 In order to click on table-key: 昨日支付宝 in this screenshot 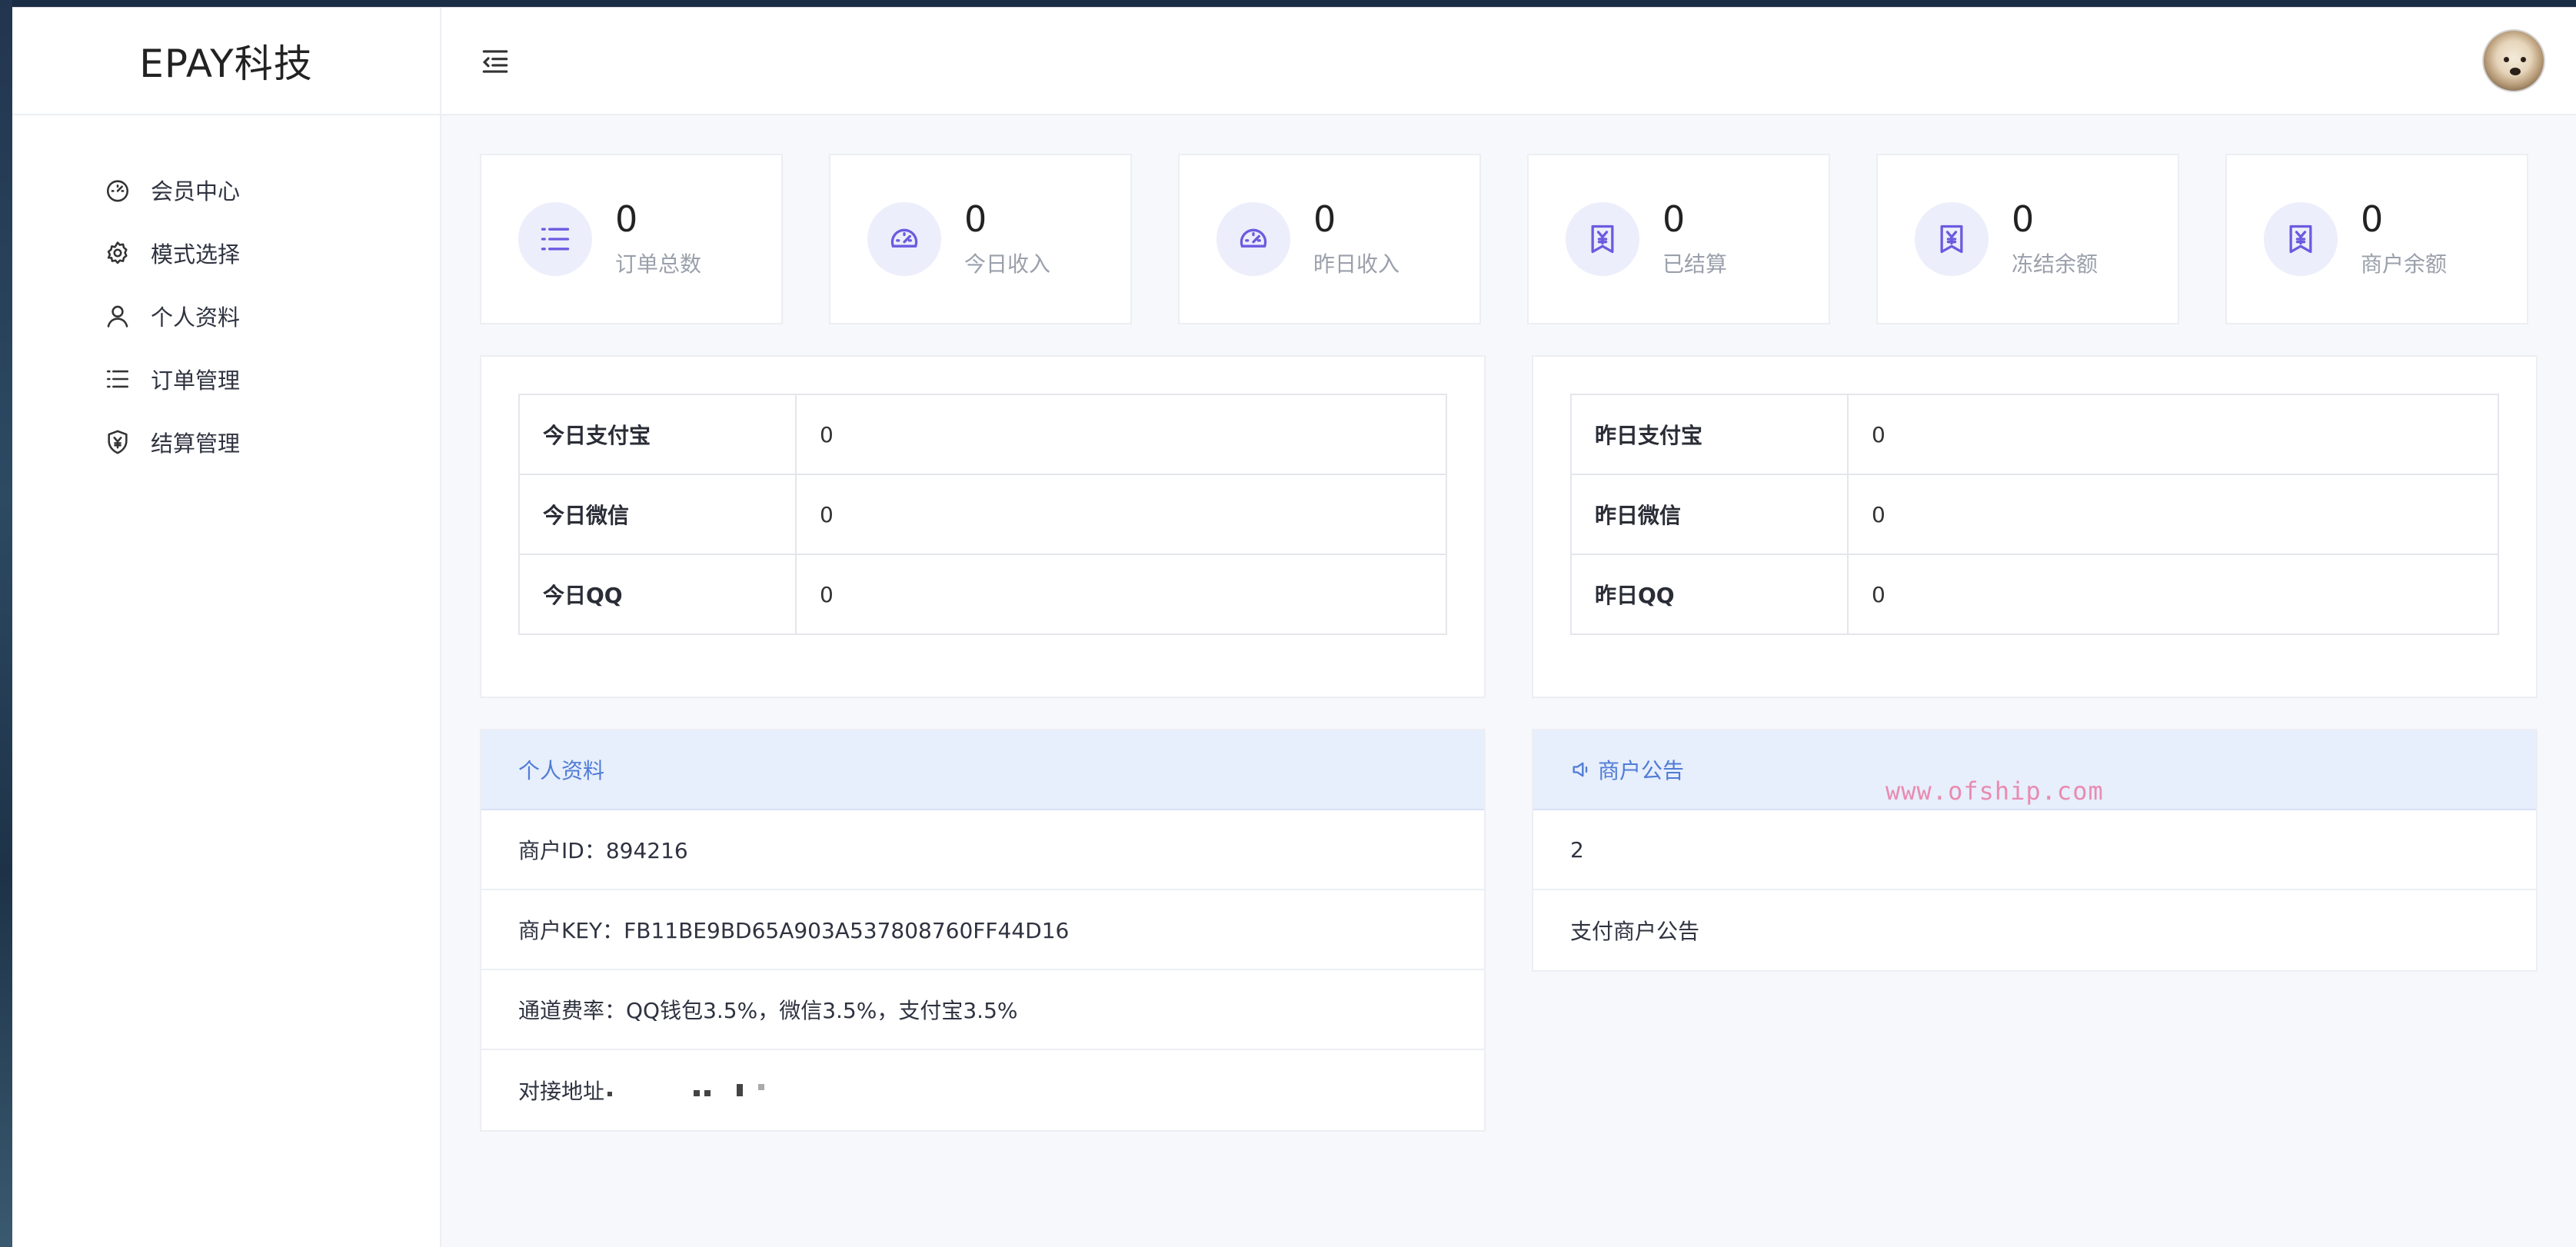, I will do `click(1710, 434)`.